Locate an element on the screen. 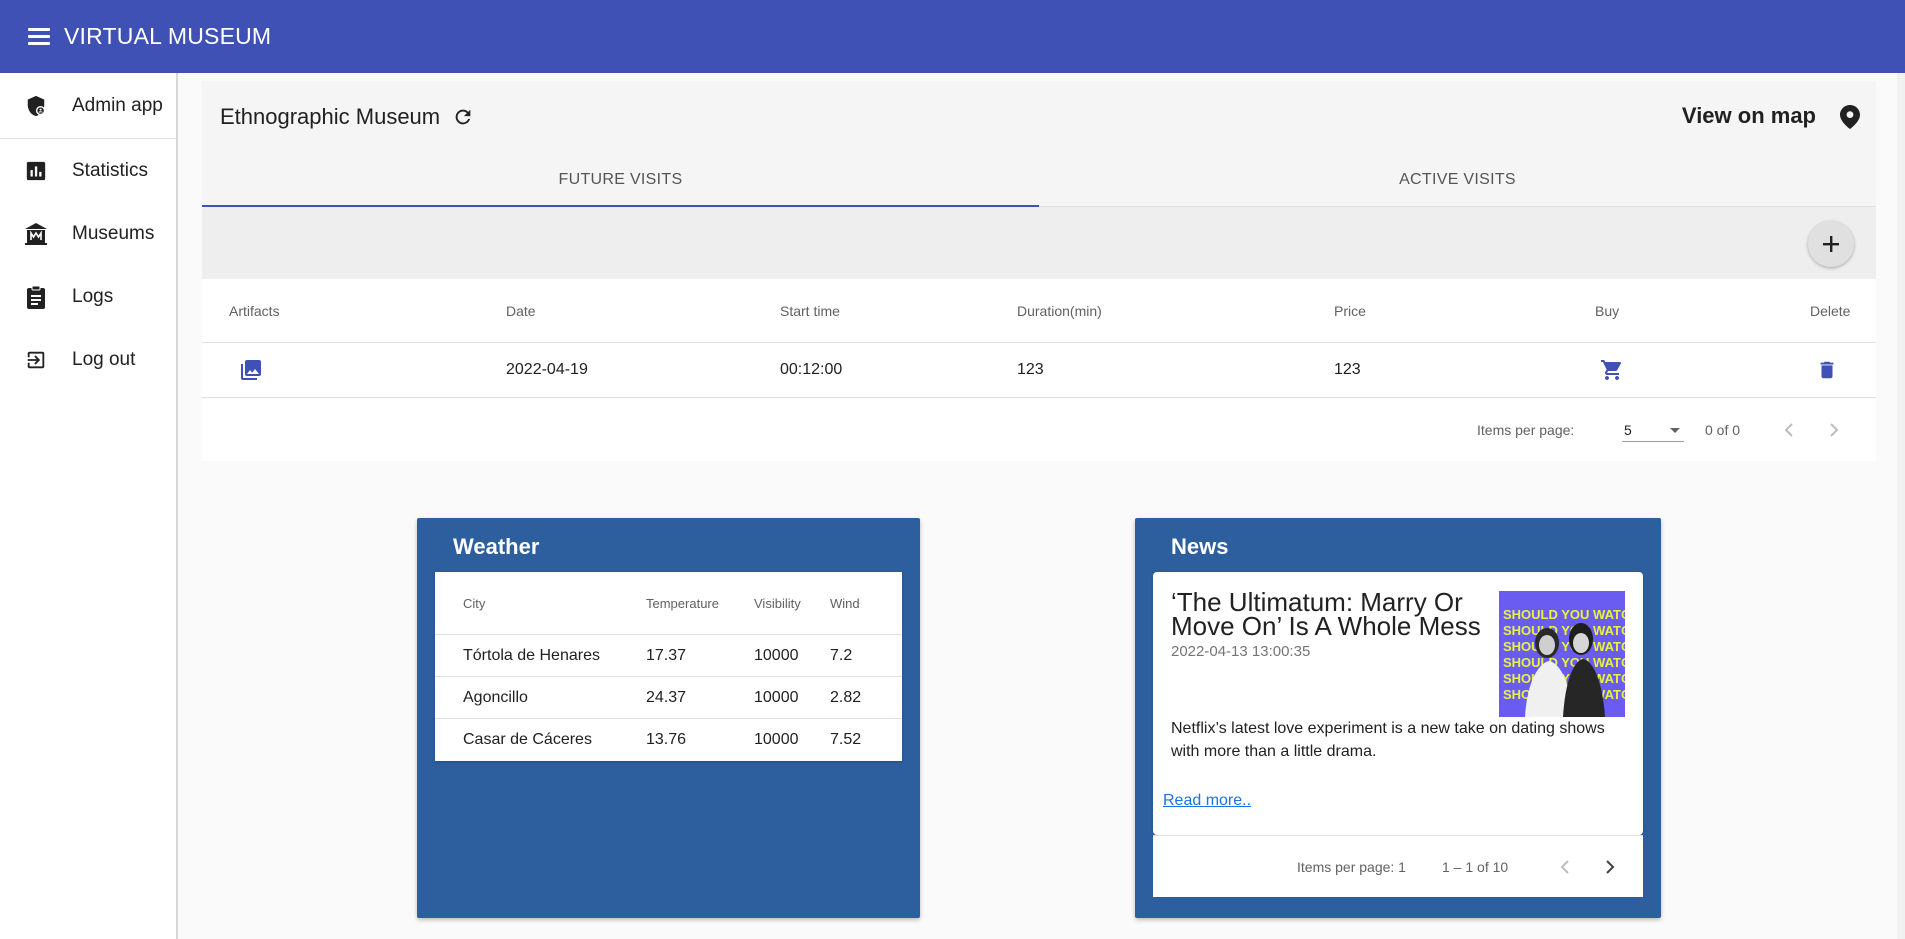 Image resolution: width=1905 pixels, height=939 pixels. map-pin-icon is located at coordinates (1852, 118).